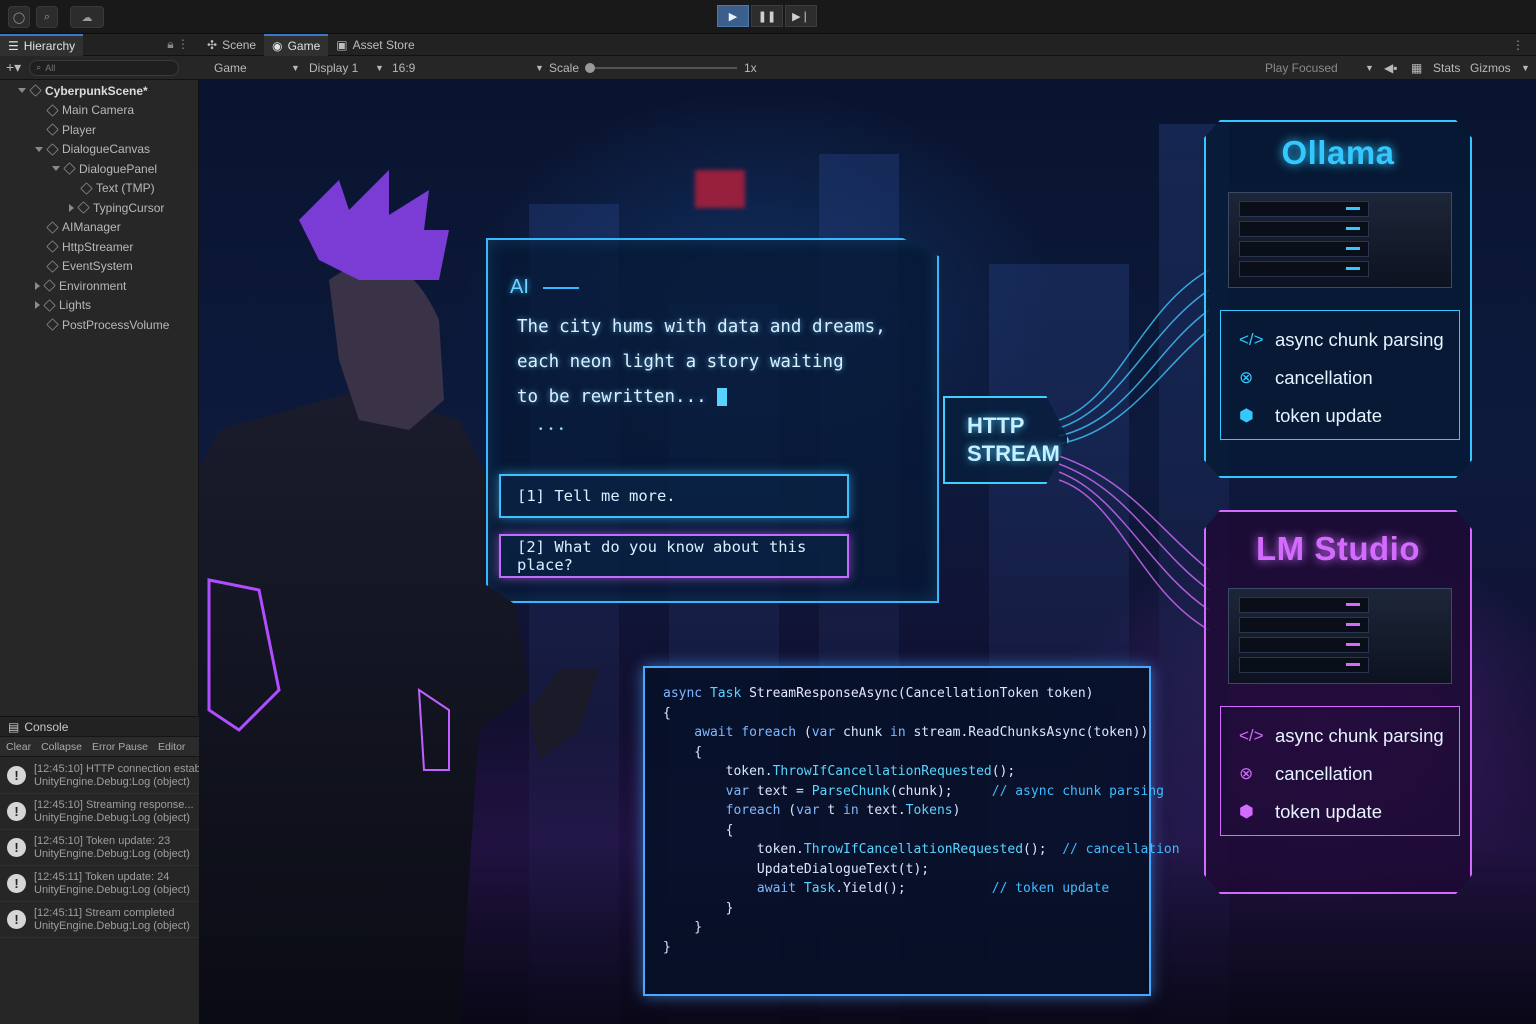  Describe the element at coordinates (867, 44) in the screenshot. I see `view-tabbar: ✣ Scene ◉ Game ▣ Asset Store ⋮` at that location.